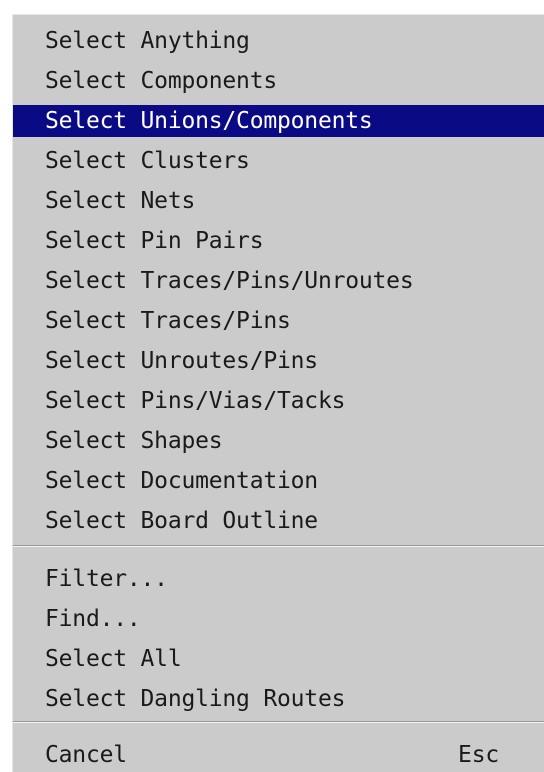 The height and width of the screenshot is (772, 544). Describe the element at coordinates (478, 755) in the screenshot. I see `shortcut-label: Esc` at that location.